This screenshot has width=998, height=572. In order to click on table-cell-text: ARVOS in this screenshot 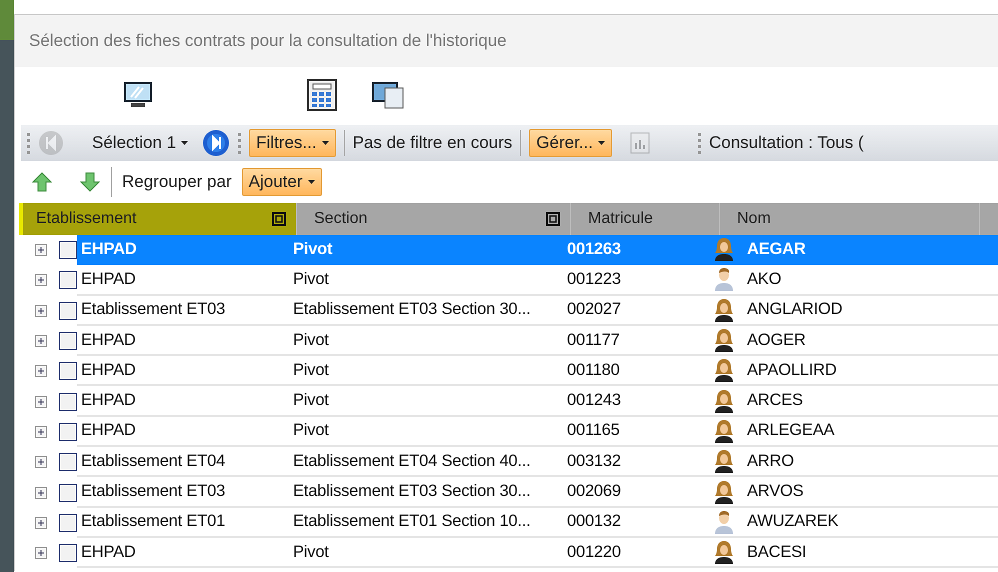, I will do `click(775, 492)`.